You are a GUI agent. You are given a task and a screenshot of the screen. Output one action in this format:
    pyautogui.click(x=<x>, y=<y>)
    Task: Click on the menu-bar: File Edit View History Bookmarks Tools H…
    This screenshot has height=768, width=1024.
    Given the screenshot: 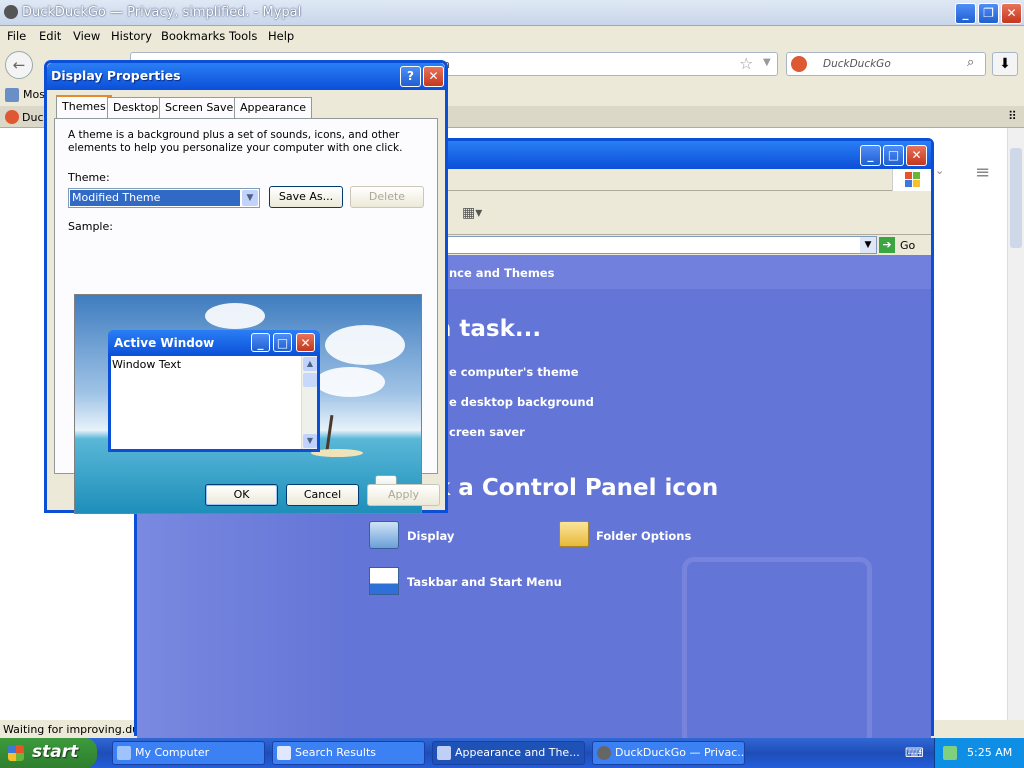 What is the action you would take?
    pyautogui.click(x=512, y=36)
    